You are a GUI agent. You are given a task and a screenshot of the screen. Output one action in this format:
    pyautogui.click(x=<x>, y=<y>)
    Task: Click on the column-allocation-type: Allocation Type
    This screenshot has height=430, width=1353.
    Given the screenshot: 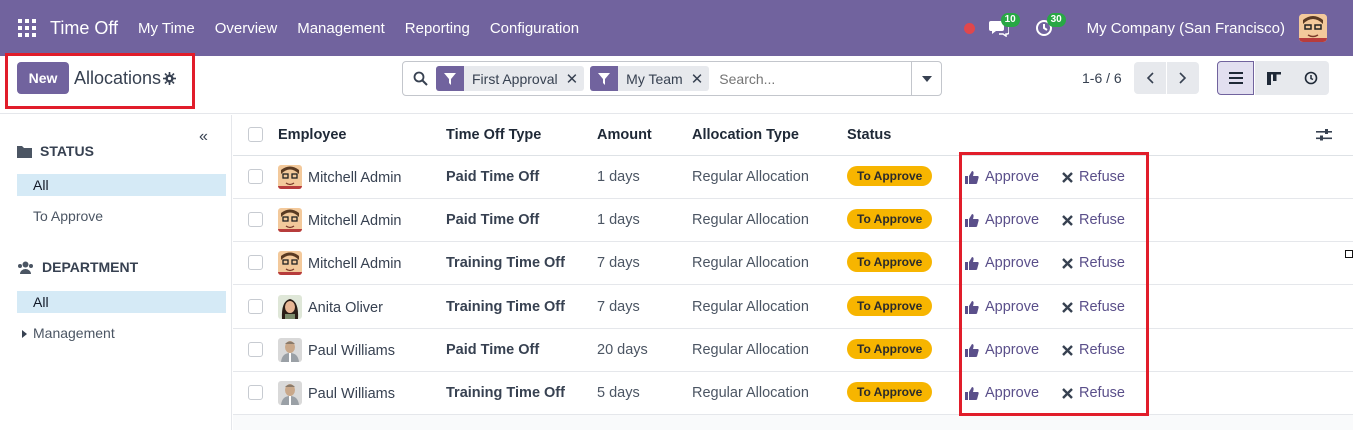 What is the action you would take?
    pyautogui.click(x=745, y=135)
    